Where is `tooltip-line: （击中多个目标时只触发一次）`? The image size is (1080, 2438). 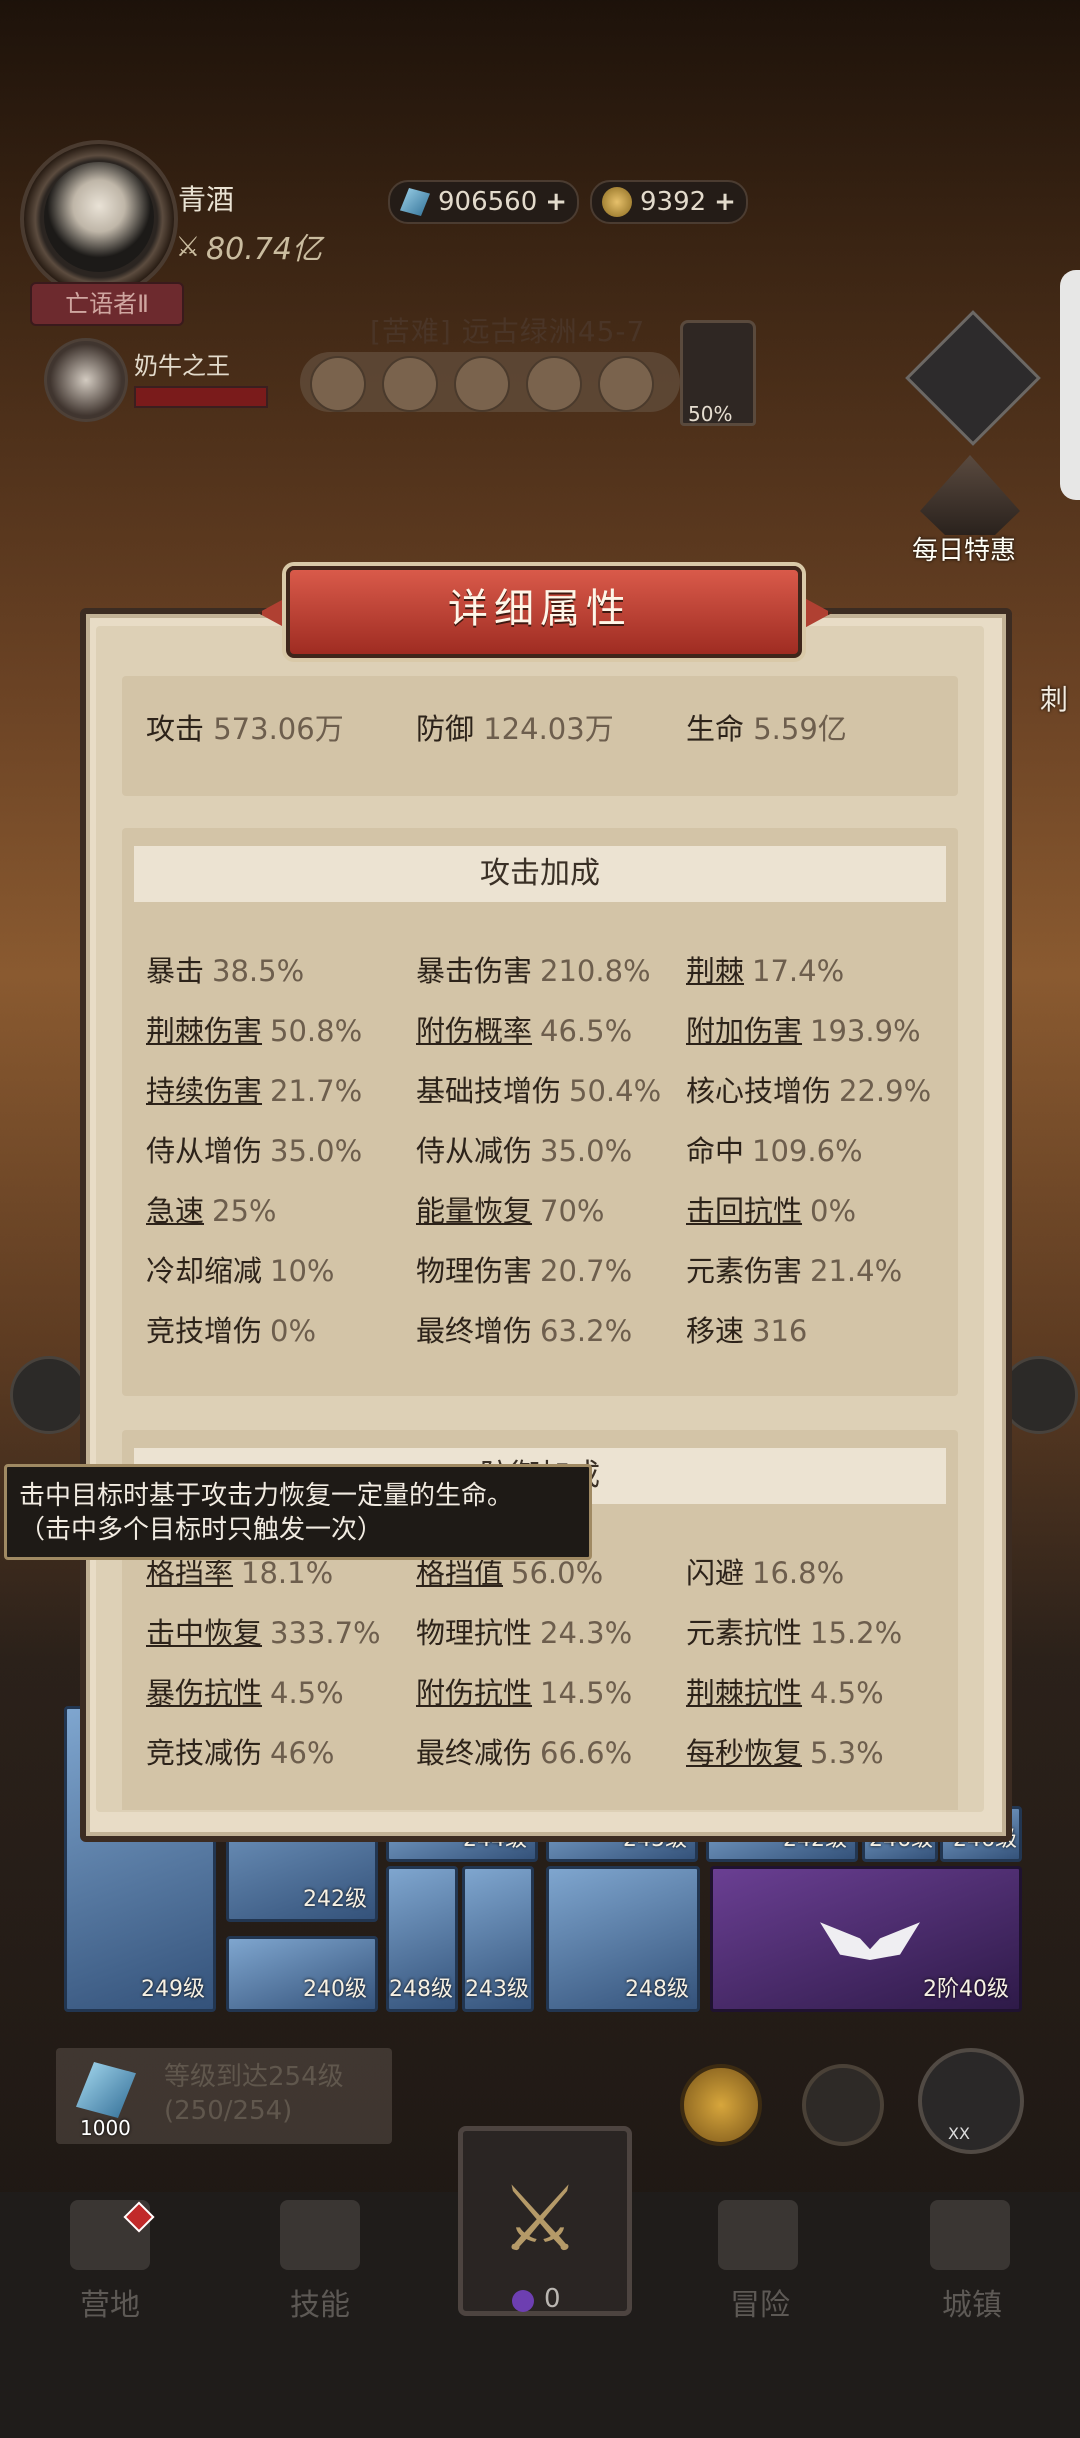 tooltip-line: （击中多个目标时只触发一次） is located at coordinates (201, 1530).